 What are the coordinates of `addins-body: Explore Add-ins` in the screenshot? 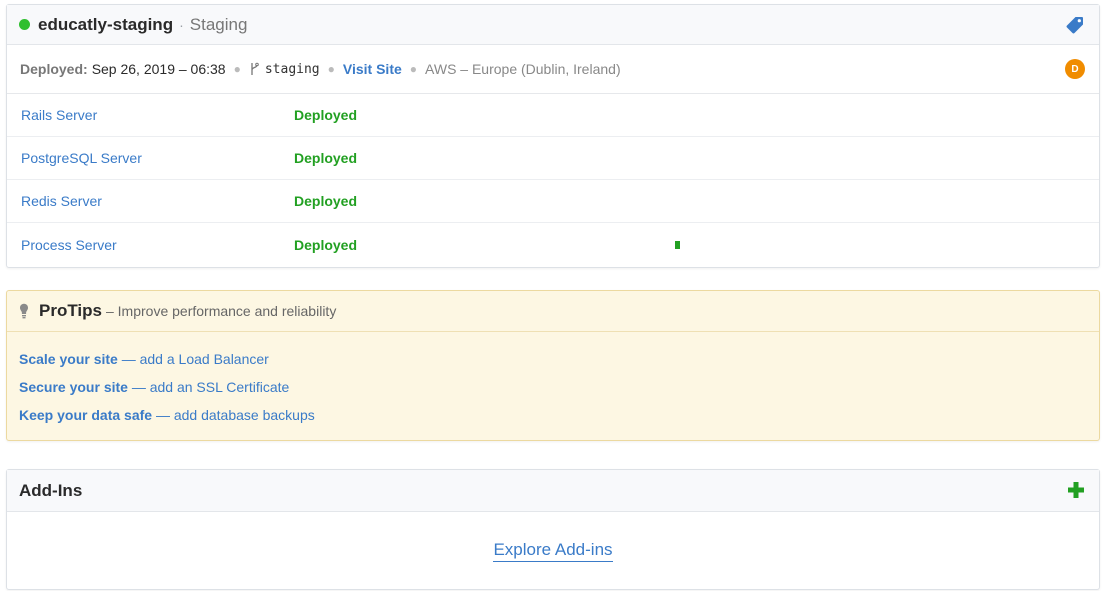 It's located at (553, 550).